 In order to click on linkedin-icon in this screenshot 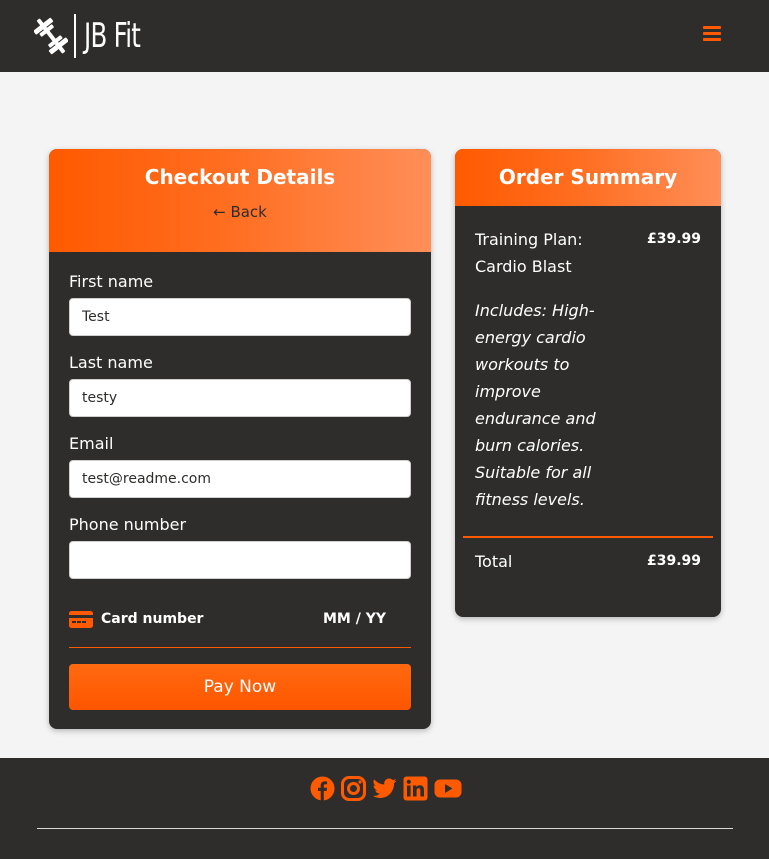, I will do `click(415, 788)`.